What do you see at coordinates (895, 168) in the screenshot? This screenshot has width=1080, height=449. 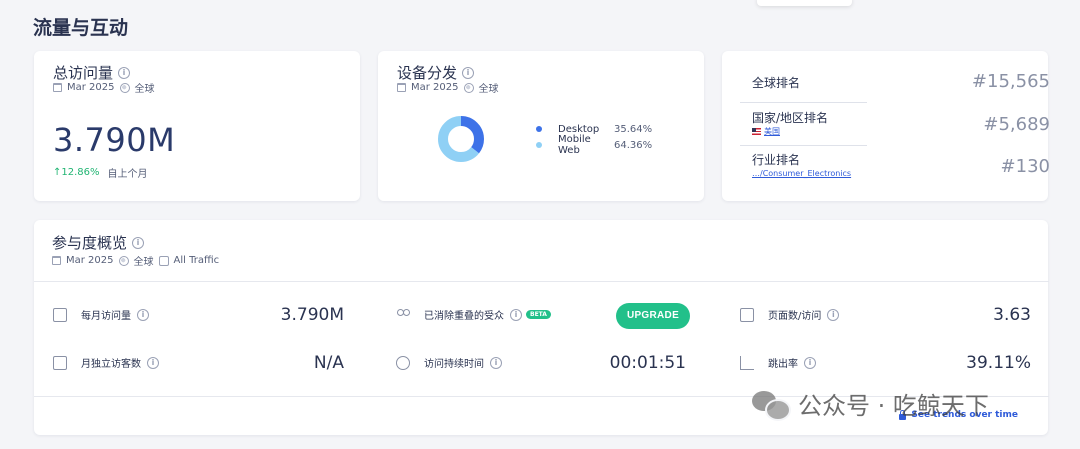 I see `industry-rank-row: 行业排名 …/Consumer_Electronics #130` at bounding box center [895, 168].